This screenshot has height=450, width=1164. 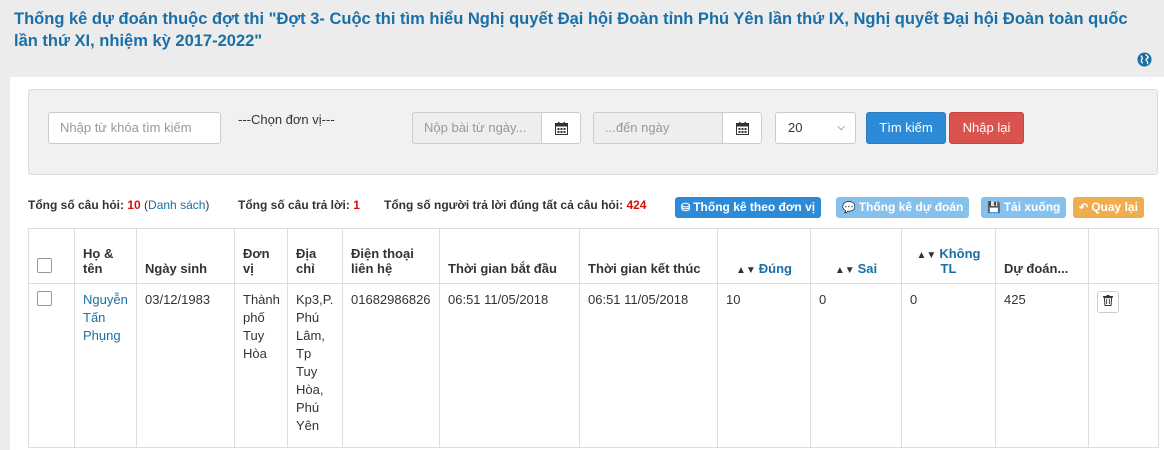 I want to click on col-correct-label: Đúng, so click(x=775, y=268).